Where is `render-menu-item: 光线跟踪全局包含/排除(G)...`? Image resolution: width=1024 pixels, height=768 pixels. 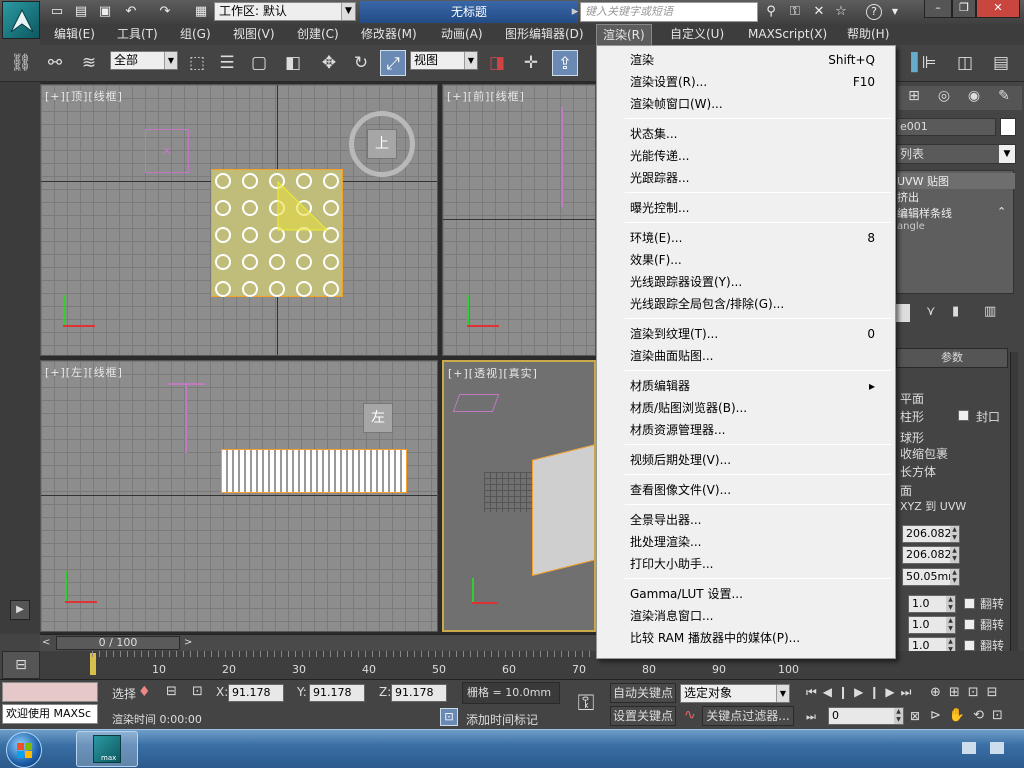 render-menu-item: 光线跟踪全局包含/排除(G)... is located at coordinates (746, 304).